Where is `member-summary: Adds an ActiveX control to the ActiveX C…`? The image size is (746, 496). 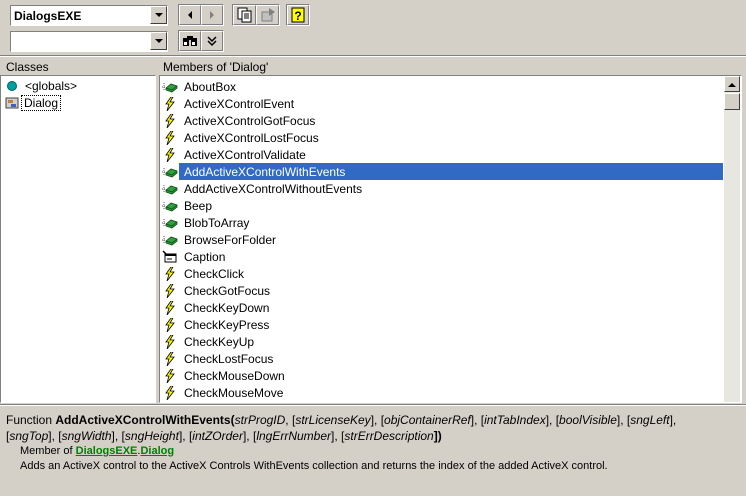 member-summary: Adds an ActiveX control to the ActiveX C… is located at coordinates (314, 466).